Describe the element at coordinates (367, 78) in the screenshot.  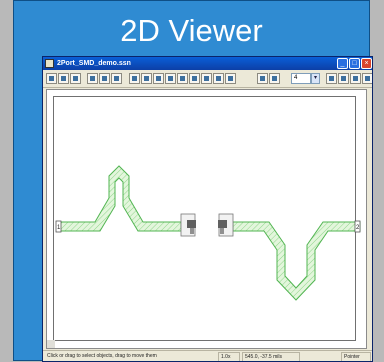
I see `print-icon` at that location.